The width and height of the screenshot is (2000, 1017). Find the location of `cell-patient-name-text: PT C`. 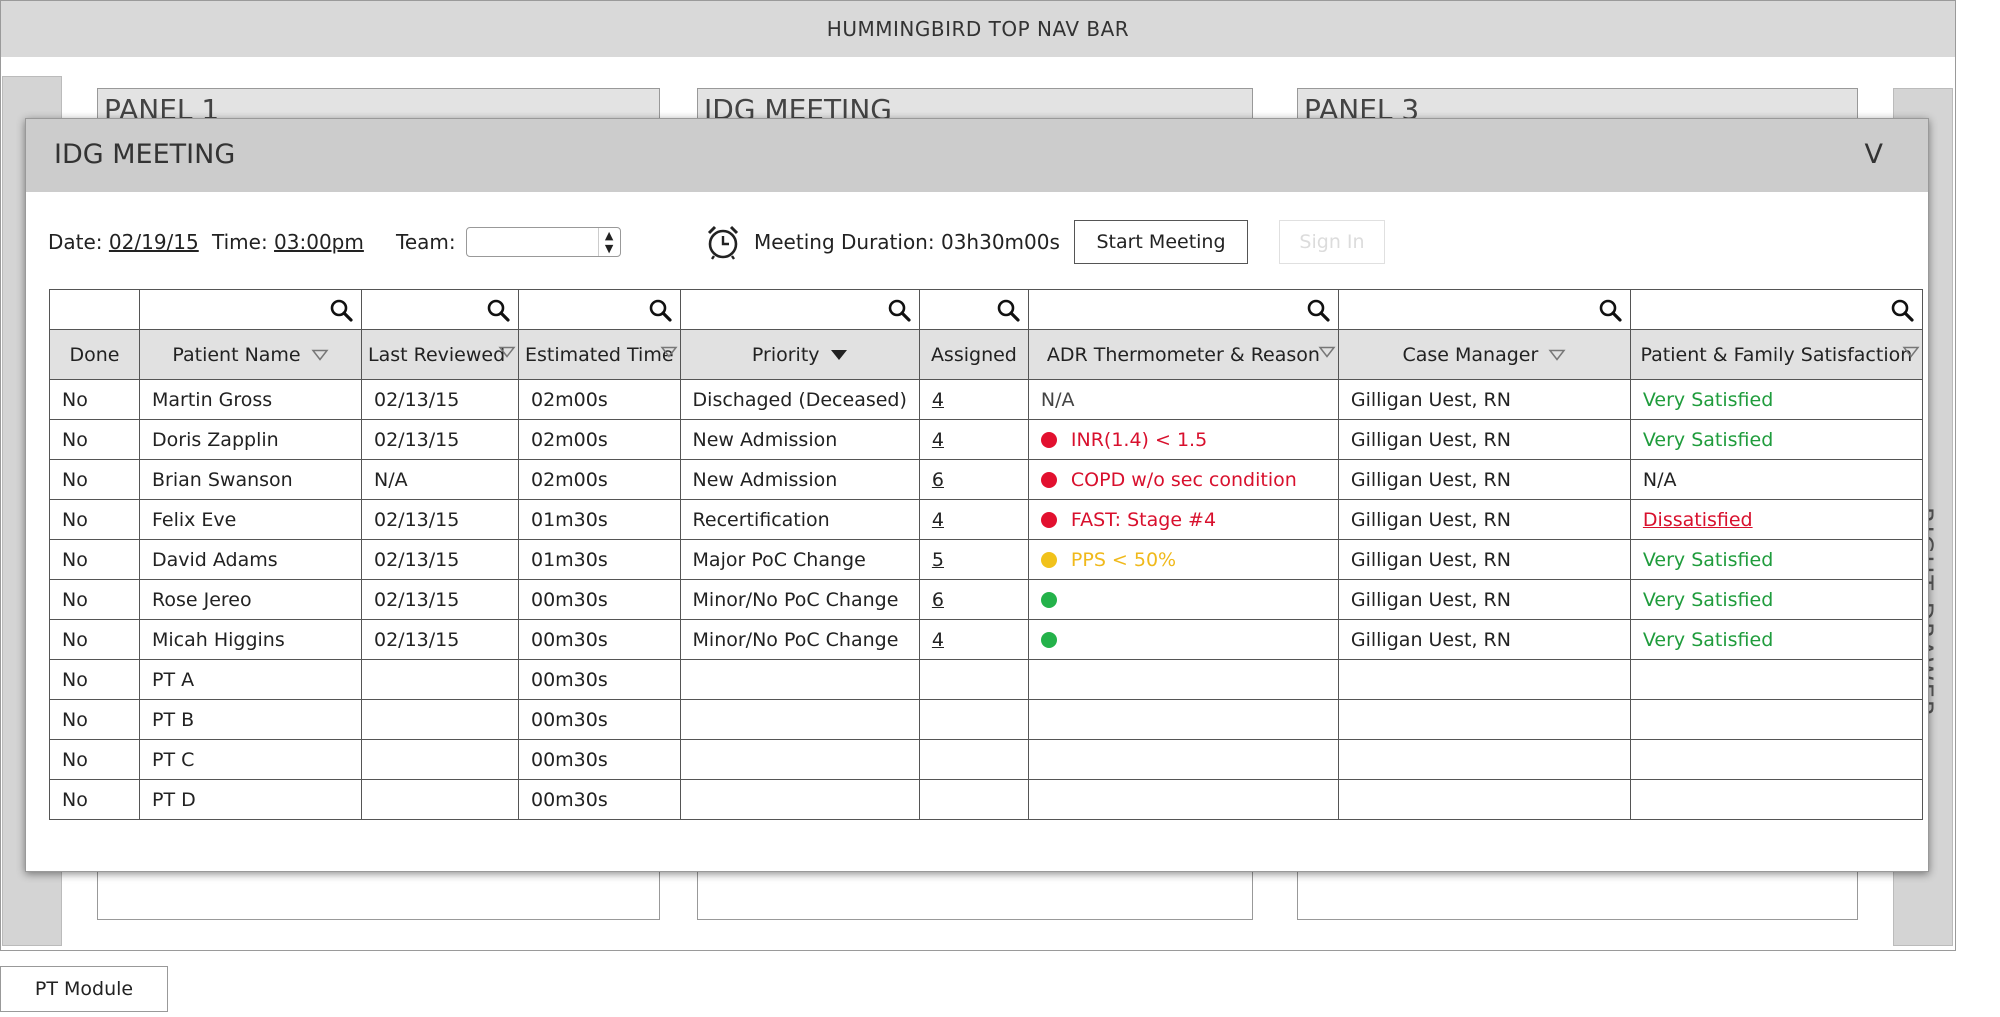

cell-patient-name-text: PT C is located at coordinates (173, 760).